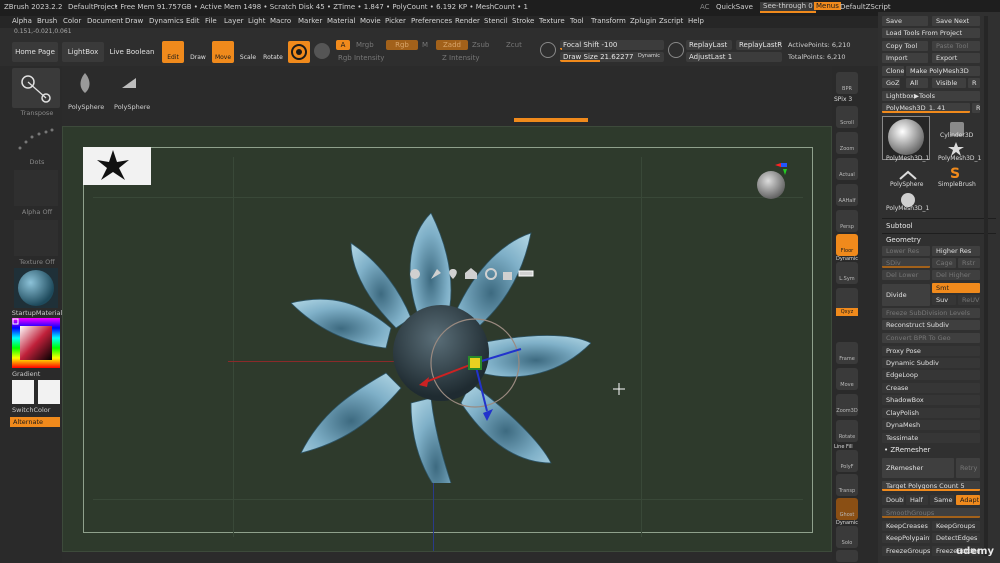  What do you see at coordinates (273, 52) in the screenshot?
I see `rotate-mode-button: Rotate` at bounding box center [273, 52].